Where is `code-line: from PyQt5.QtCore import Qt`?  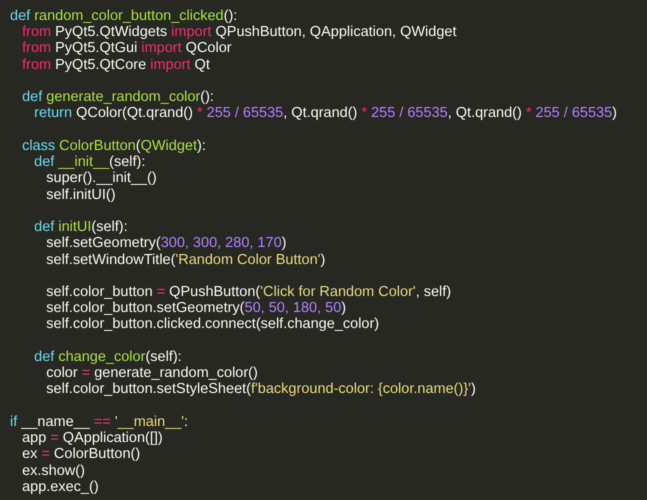 code-line: from PyQt5.QtCore import Qt is located at coordinates (115, 64).